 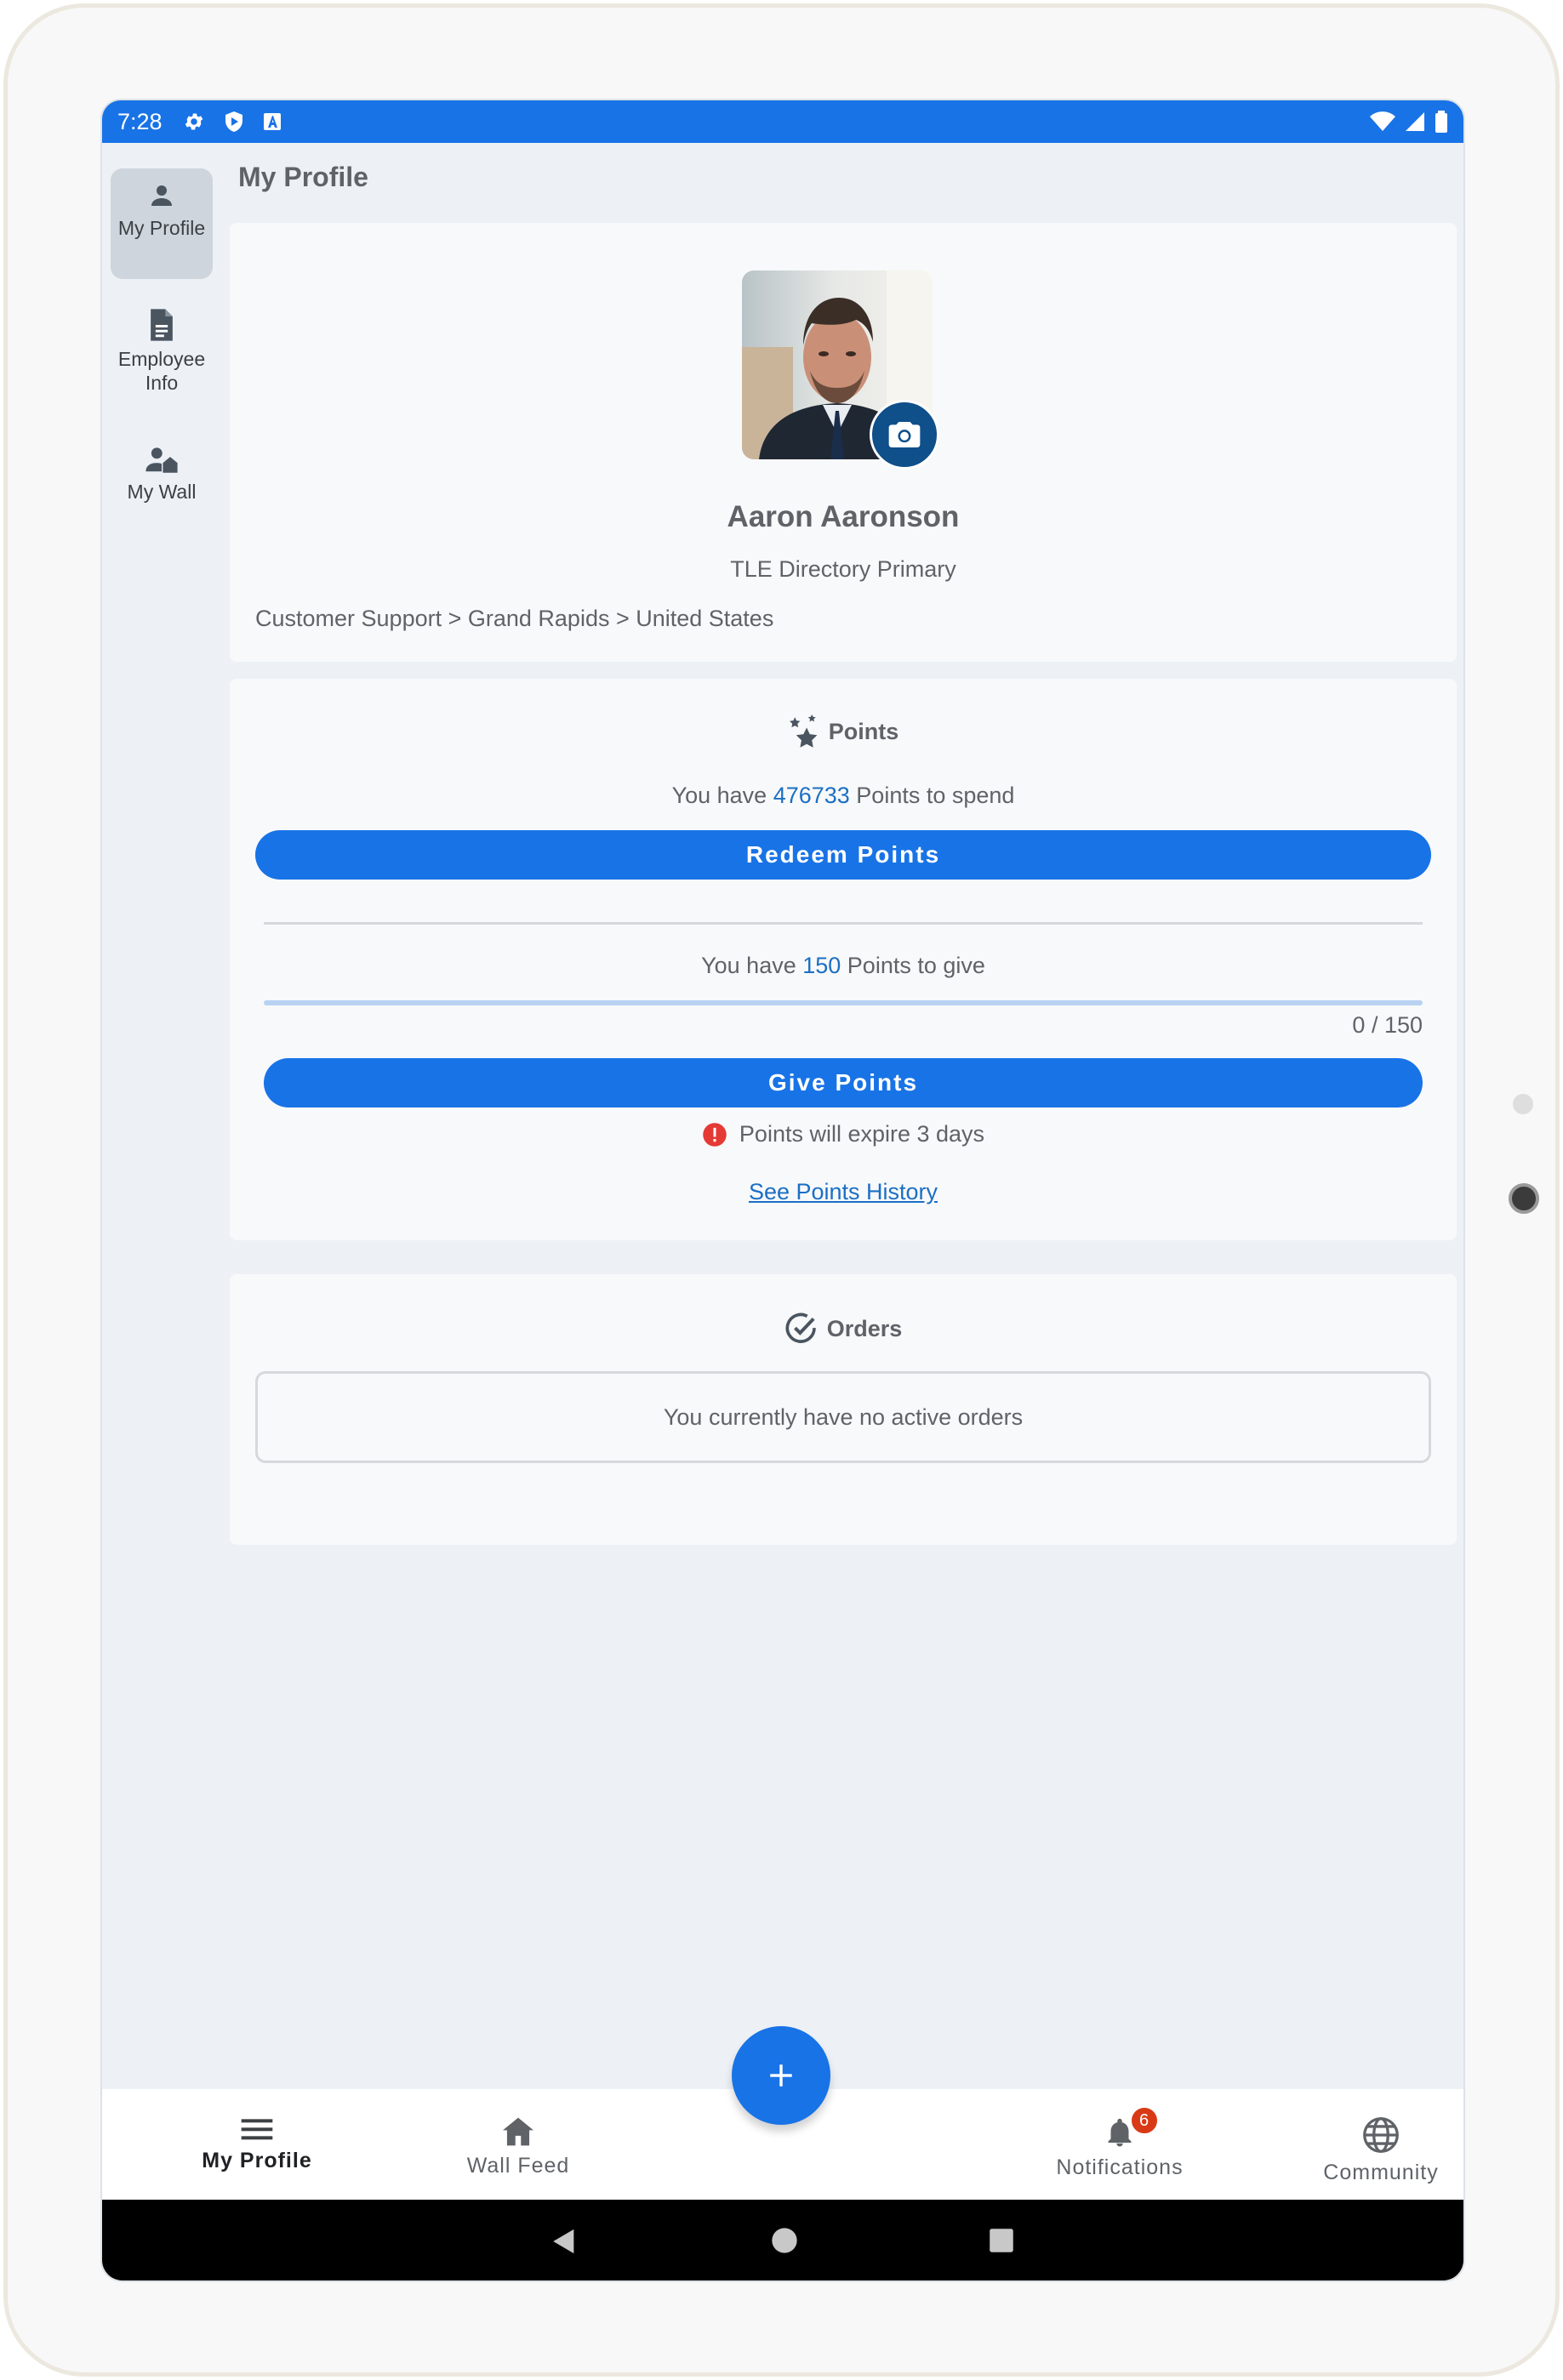 I want to click on nav-community: Community, so click(x=1371, y=2150).